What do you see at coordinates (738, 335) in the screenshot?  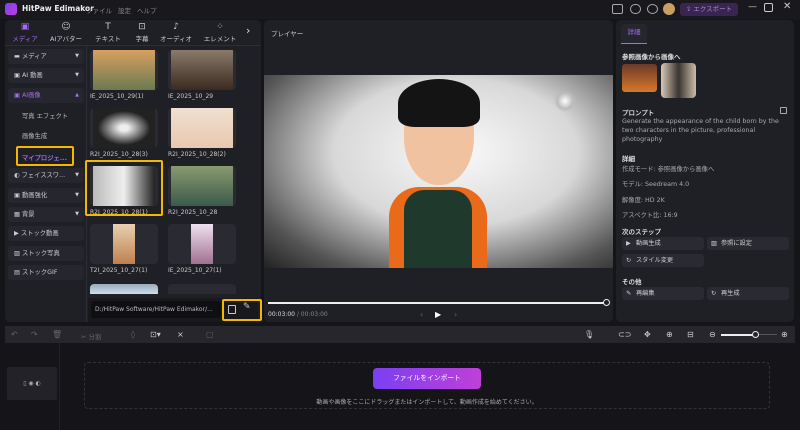 I see `zoom-slider` at bounding box center [738, 335].